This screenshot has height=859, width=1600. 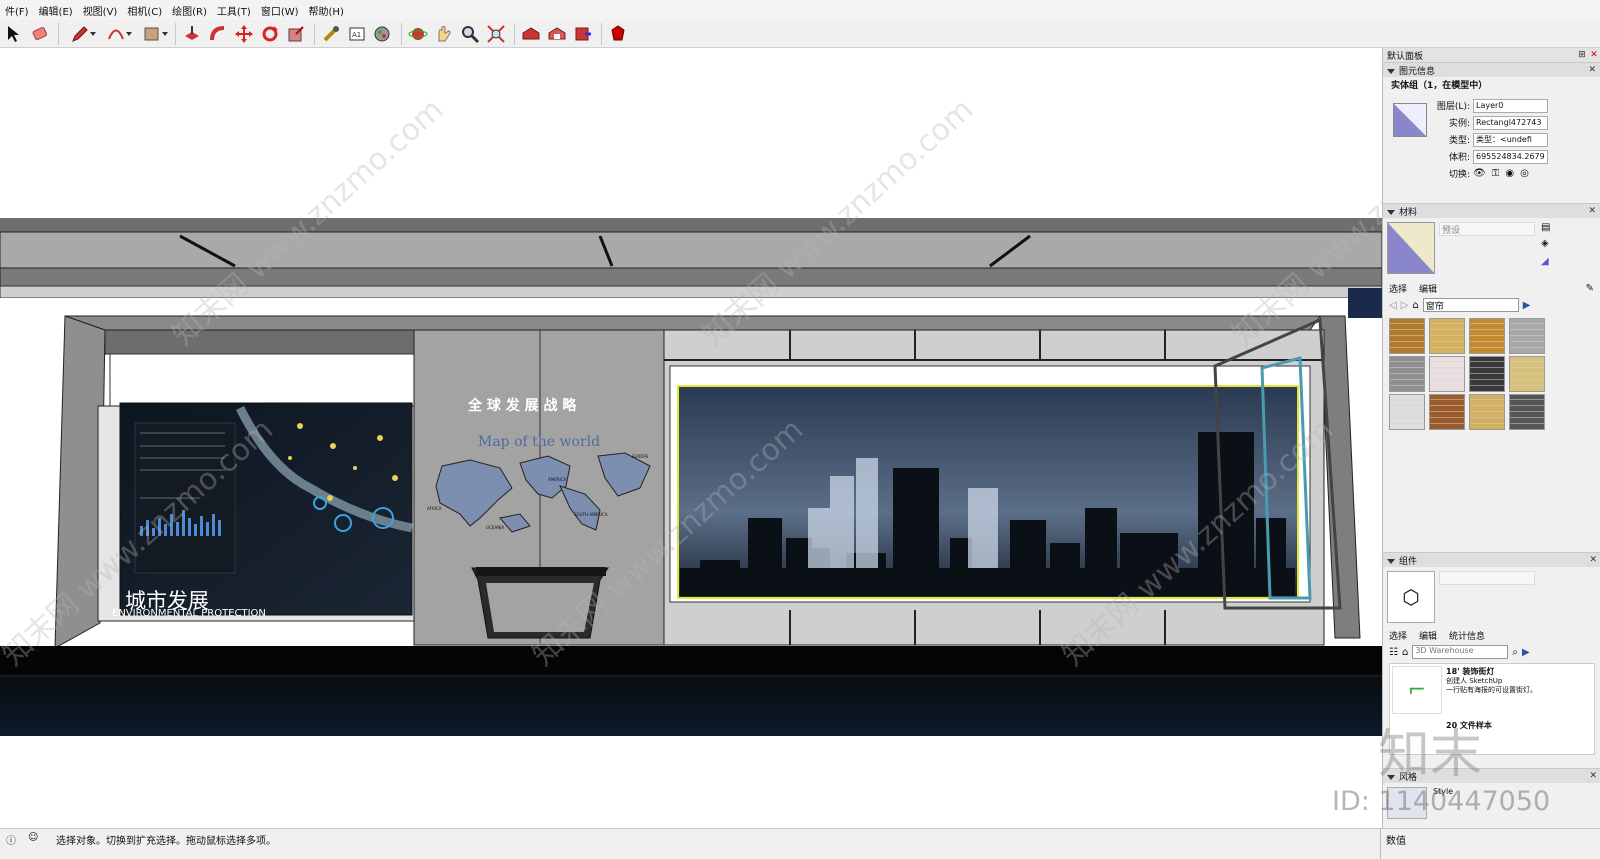 I want to click on back-arrow-icon: ◁, so click(x=1393, y=305).